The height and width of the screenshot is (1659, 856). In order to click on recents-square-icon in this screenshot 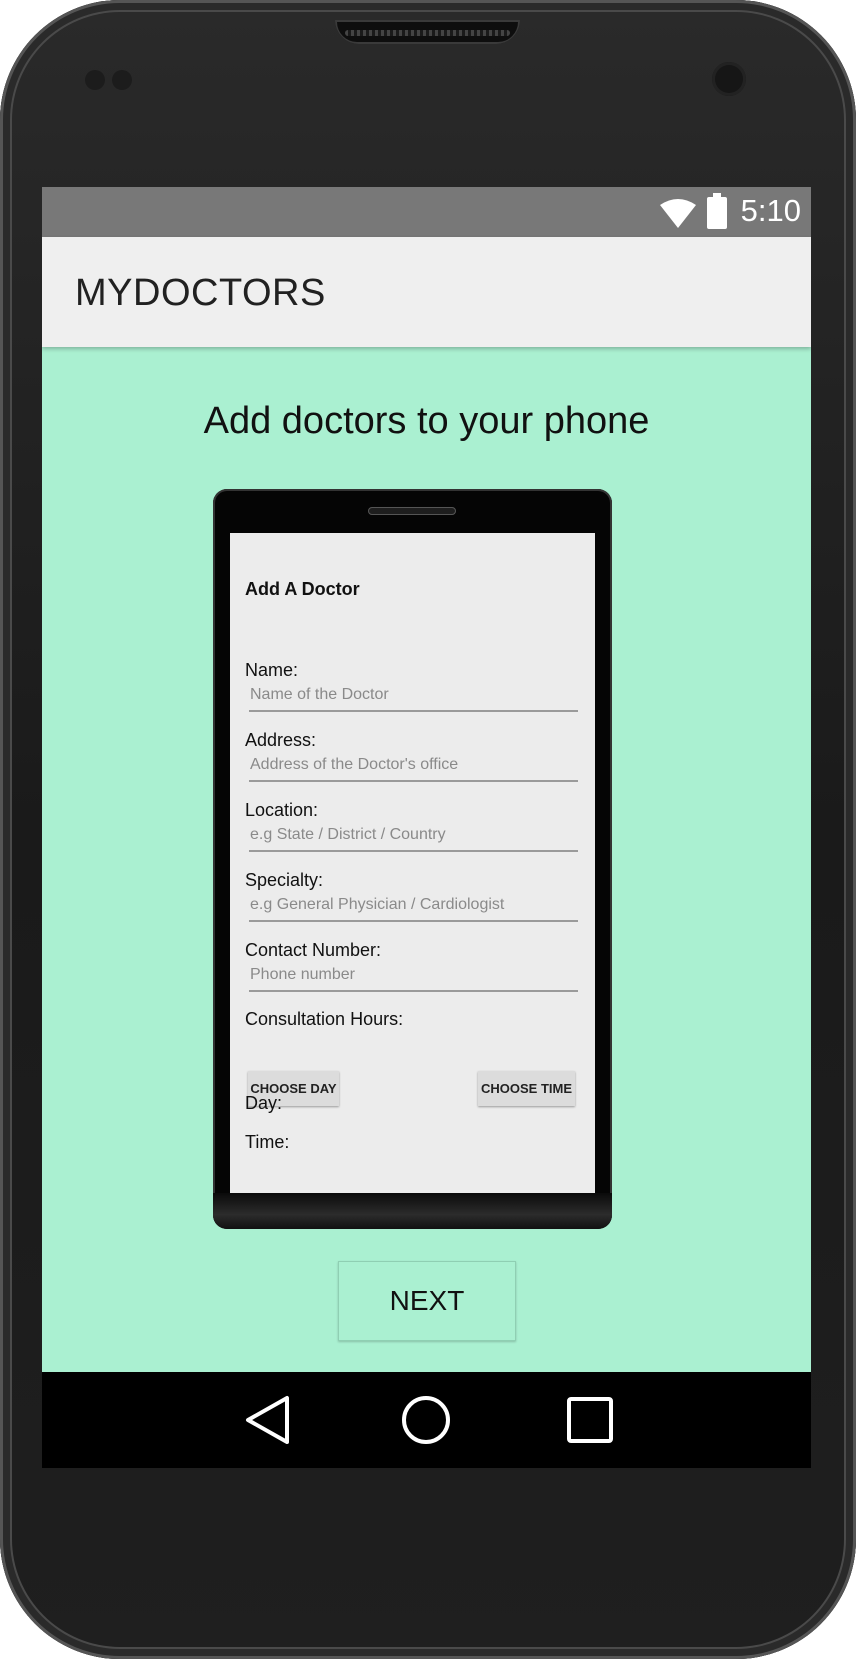, I will do `click(590, 1420)`.